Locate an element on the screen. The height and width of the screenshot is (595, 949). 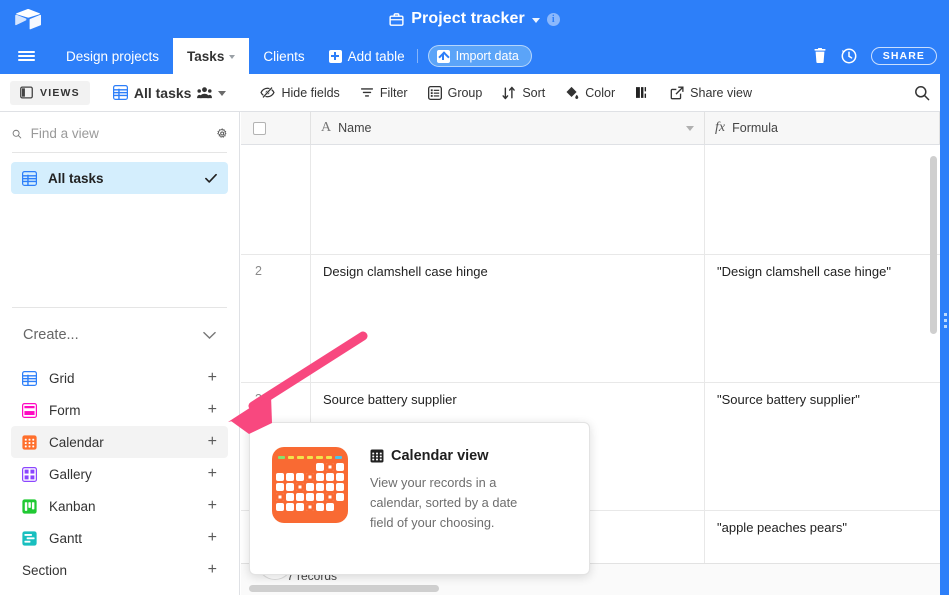
table-row is located at coordinates (590, 200).